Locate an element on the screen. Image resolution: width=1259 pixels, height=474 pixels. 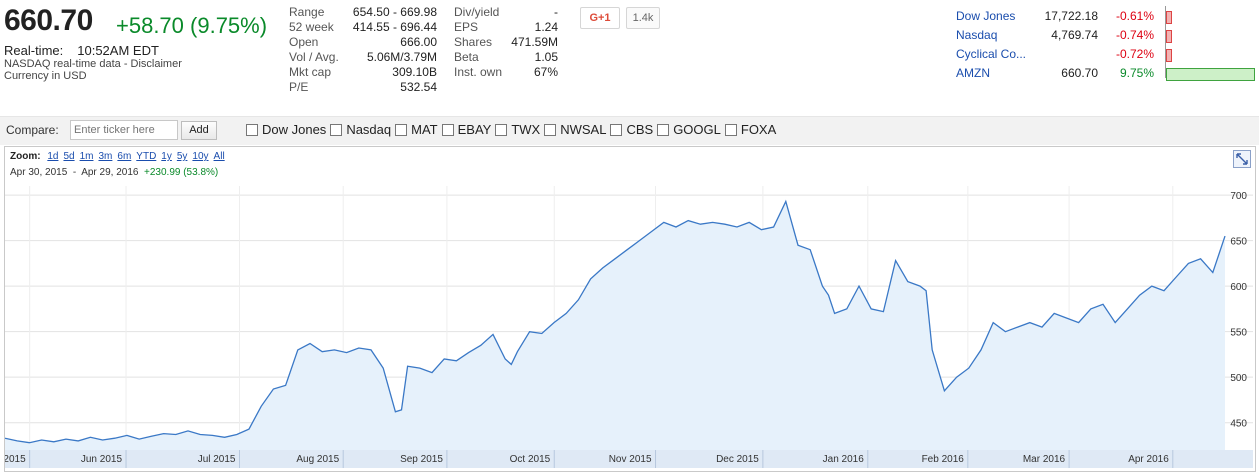
compare-checkbox: TWX is located at coordinates (517, 129).